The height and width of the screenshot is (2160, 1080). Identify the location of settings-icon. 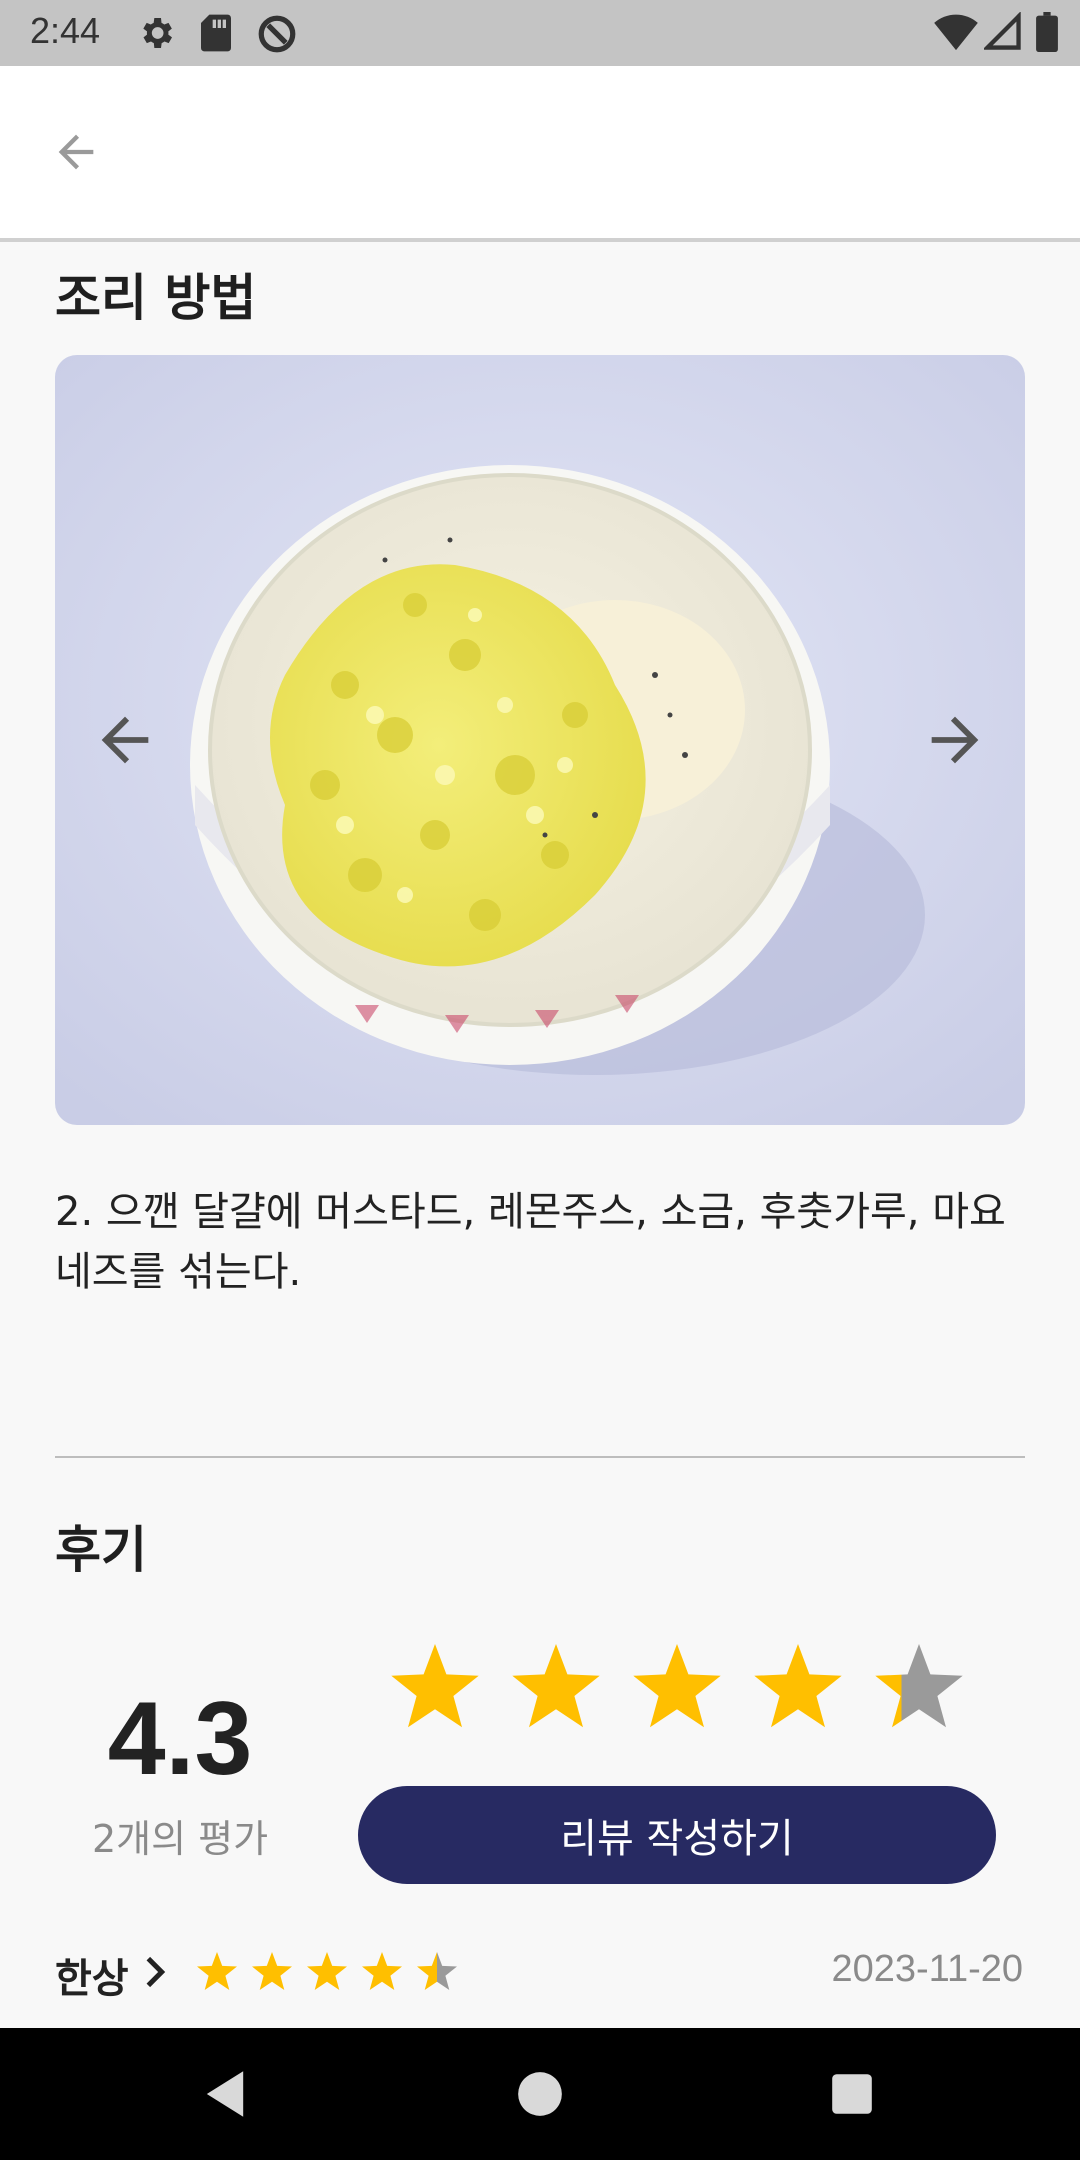
(156, 35).